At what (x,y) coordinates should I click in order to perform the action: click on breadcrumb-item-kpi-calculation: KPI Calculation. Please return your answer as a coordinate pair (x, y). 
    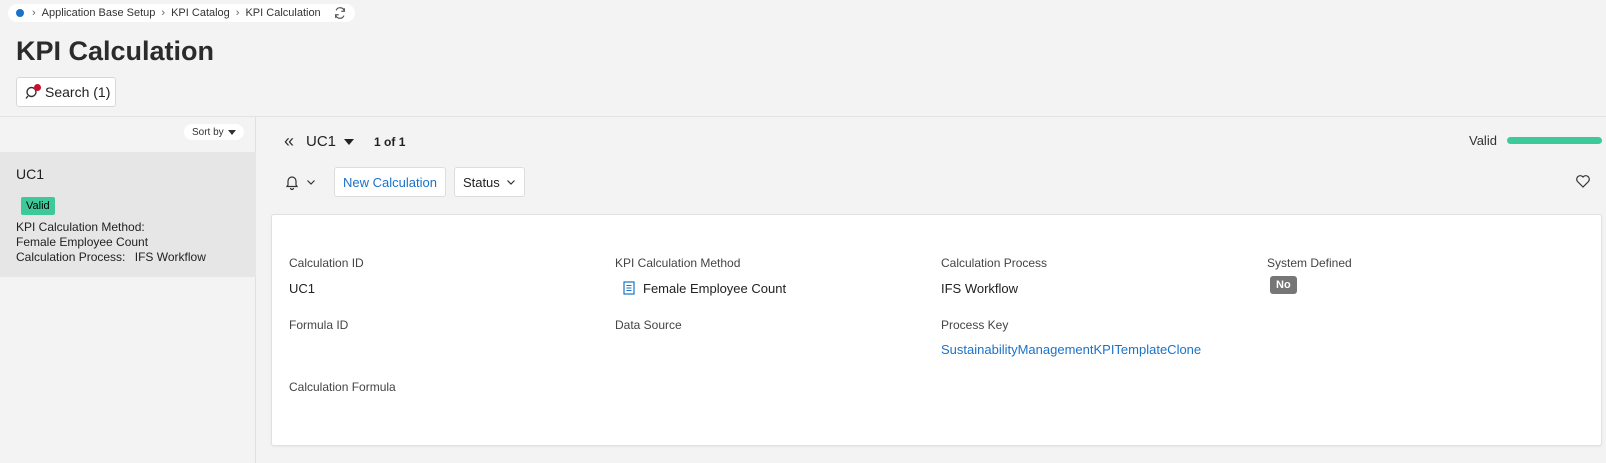
    Looking at the image, I should click on (283, 13).